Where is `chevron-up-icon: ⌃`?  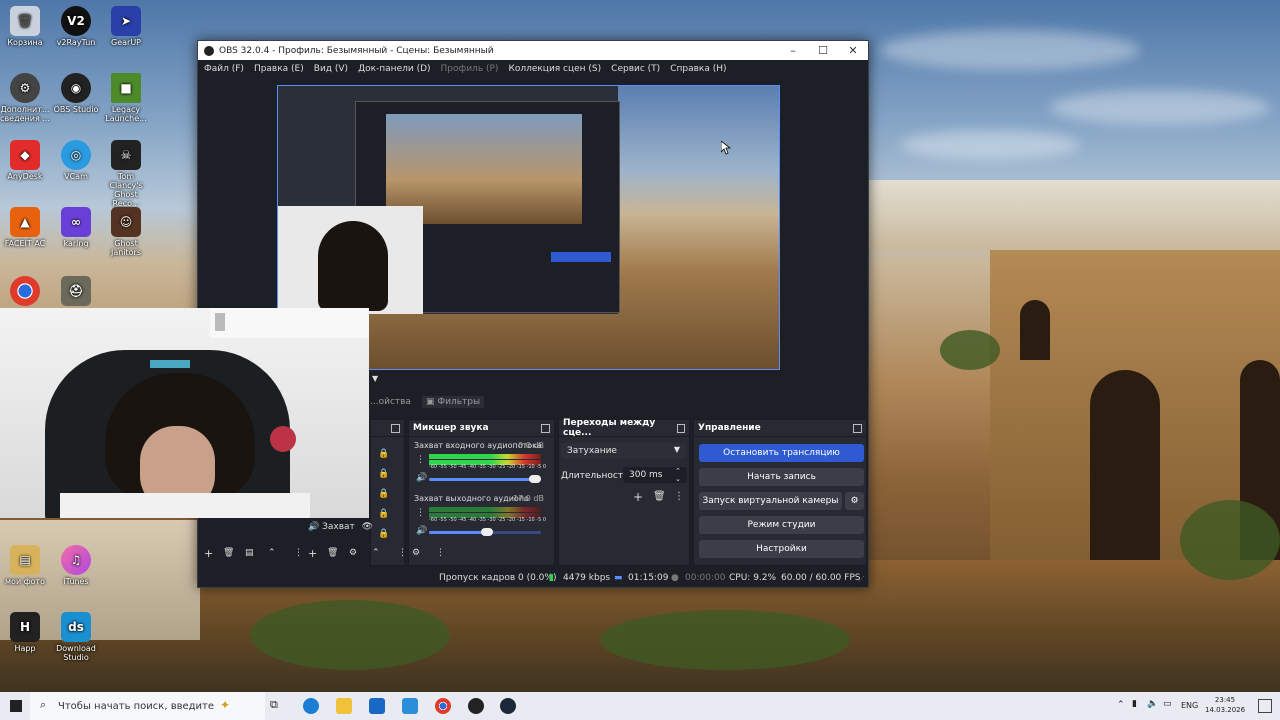 chevron-up-icon: ⌃ is located at coordinates (1121, 705).